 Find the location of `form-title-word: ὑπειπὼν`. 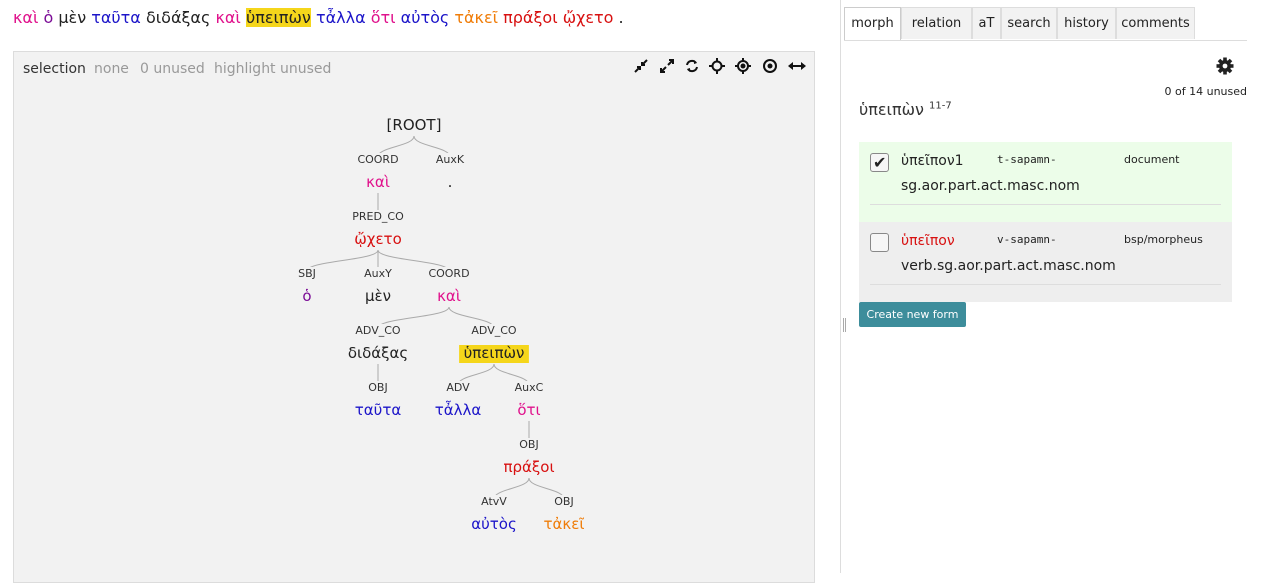

form-title-word: ὑπειπὼν is located at coordinates (891, 109).